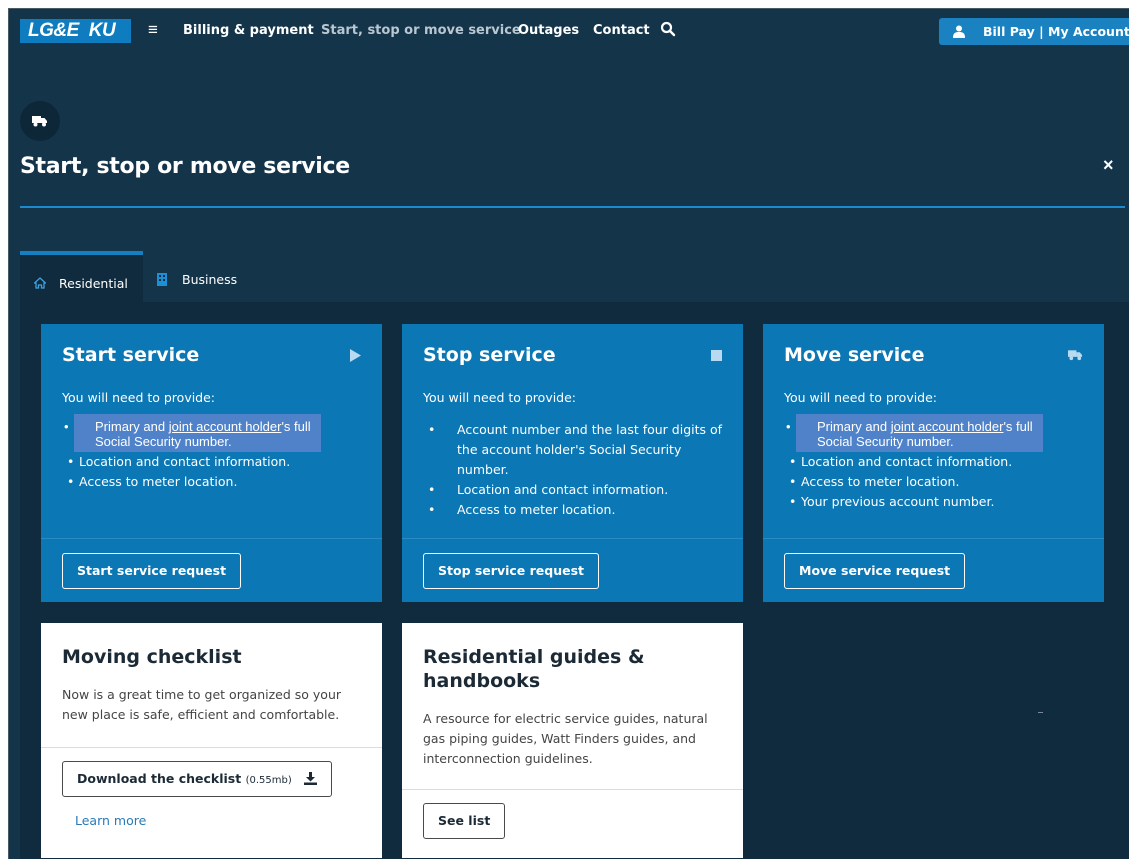 This screenshot has width=1129, height=859. What do you see at coordinates (511, 571) in the screenshot?
I see `stop-service-request-button: Stop service request` at bounding box center [511, 571].